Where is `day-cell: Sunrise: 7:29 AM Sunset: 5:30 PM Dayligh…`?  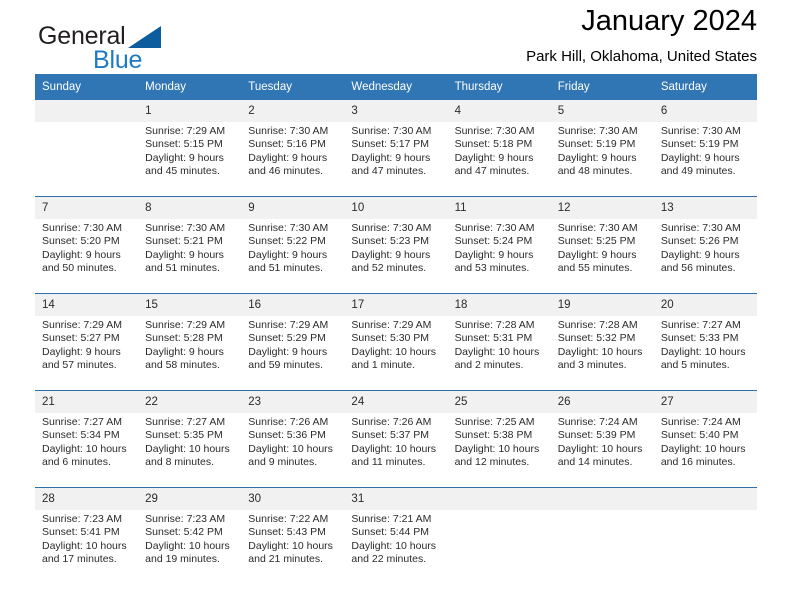 day-cell: Sunrise: 7:29 AM Sunset: 5:30 PM Dayligh… is located at coordinates (396, 353).